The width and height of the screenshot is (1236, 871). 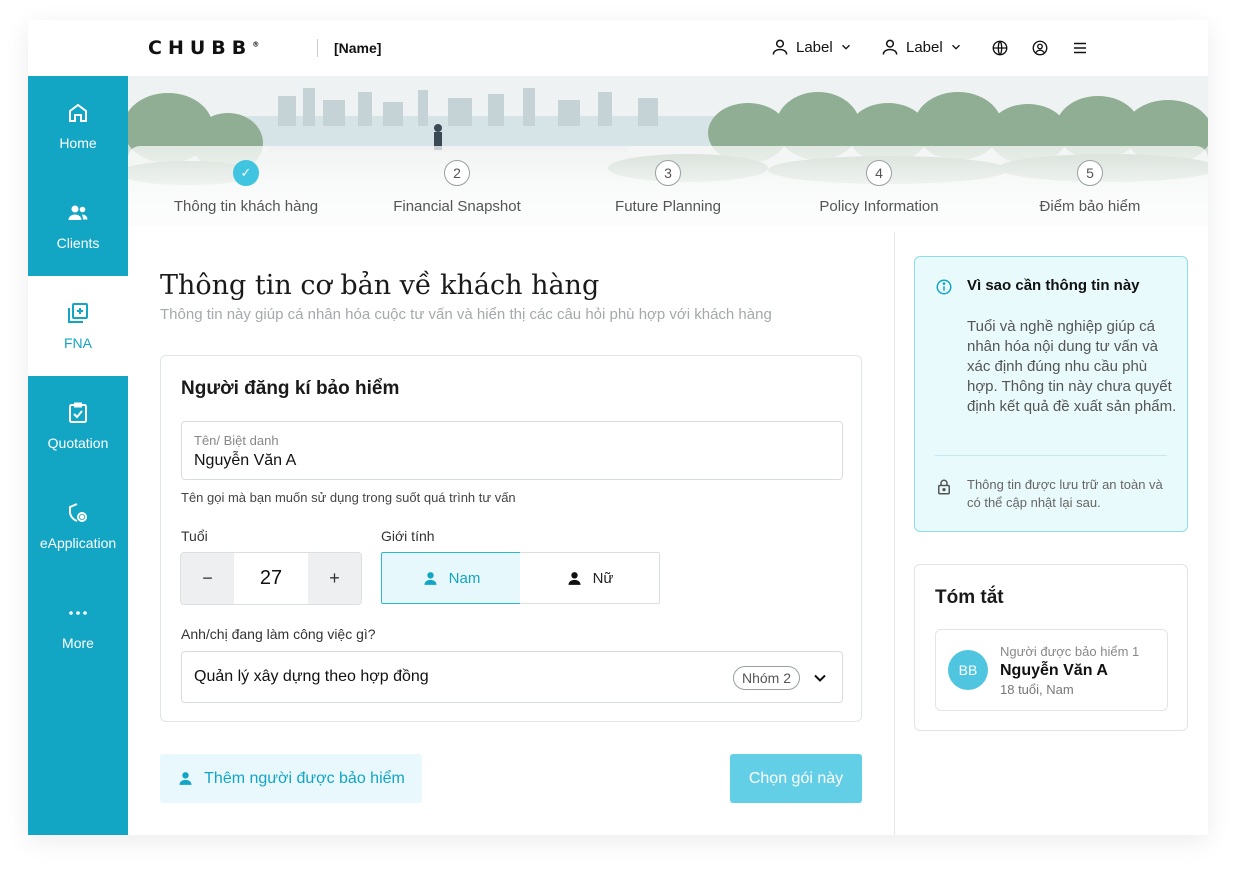 I want to click on gender-label: Giới tính, so click(x=408, y=536).